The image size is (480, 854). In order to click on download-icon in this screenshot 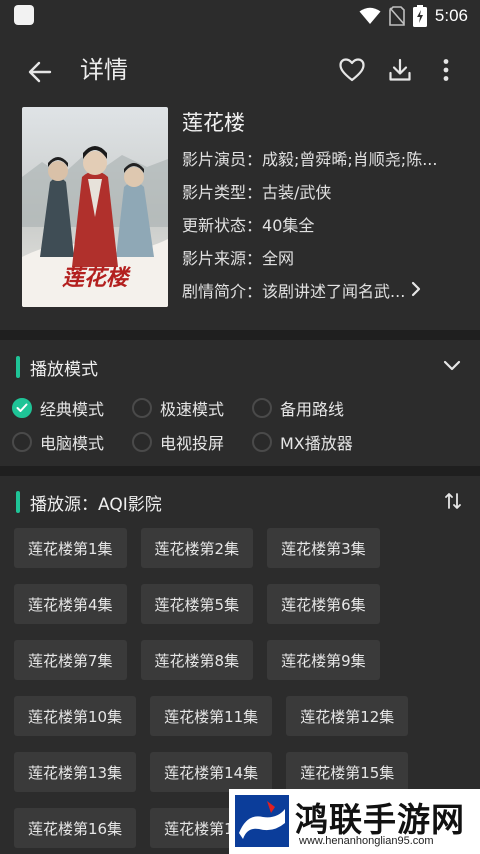, I will do `click(400, 69)`.